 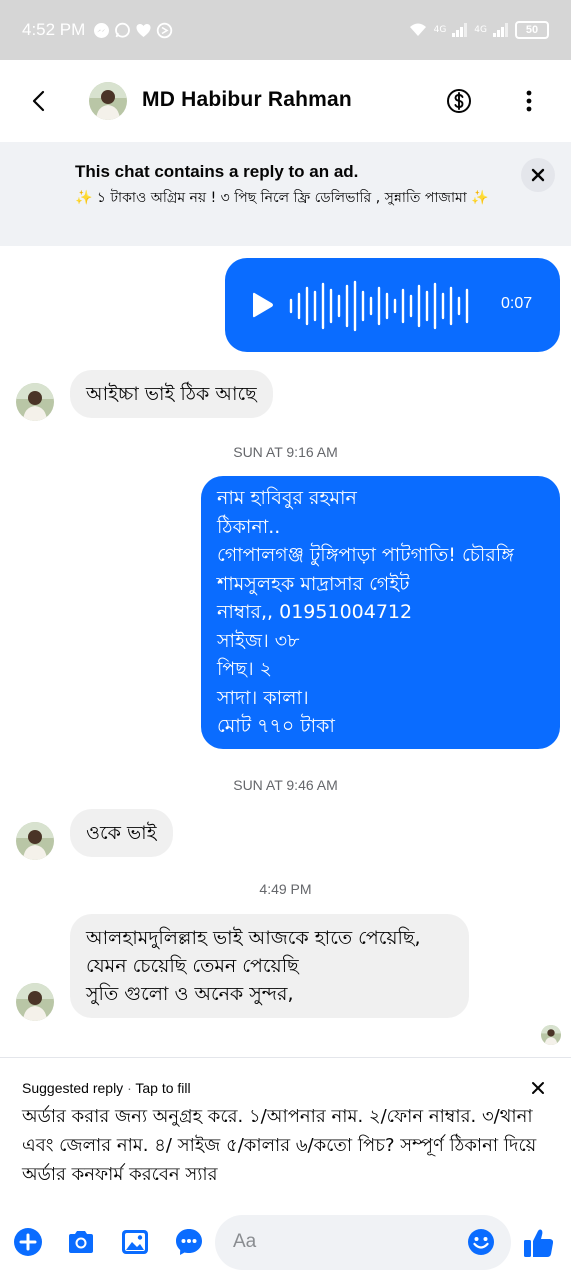 What do you see at coordinates (287, 498) in the screenshot?
I see `message-line: নাম হাবিবুর রহমান` at bounding box center [287, 498].